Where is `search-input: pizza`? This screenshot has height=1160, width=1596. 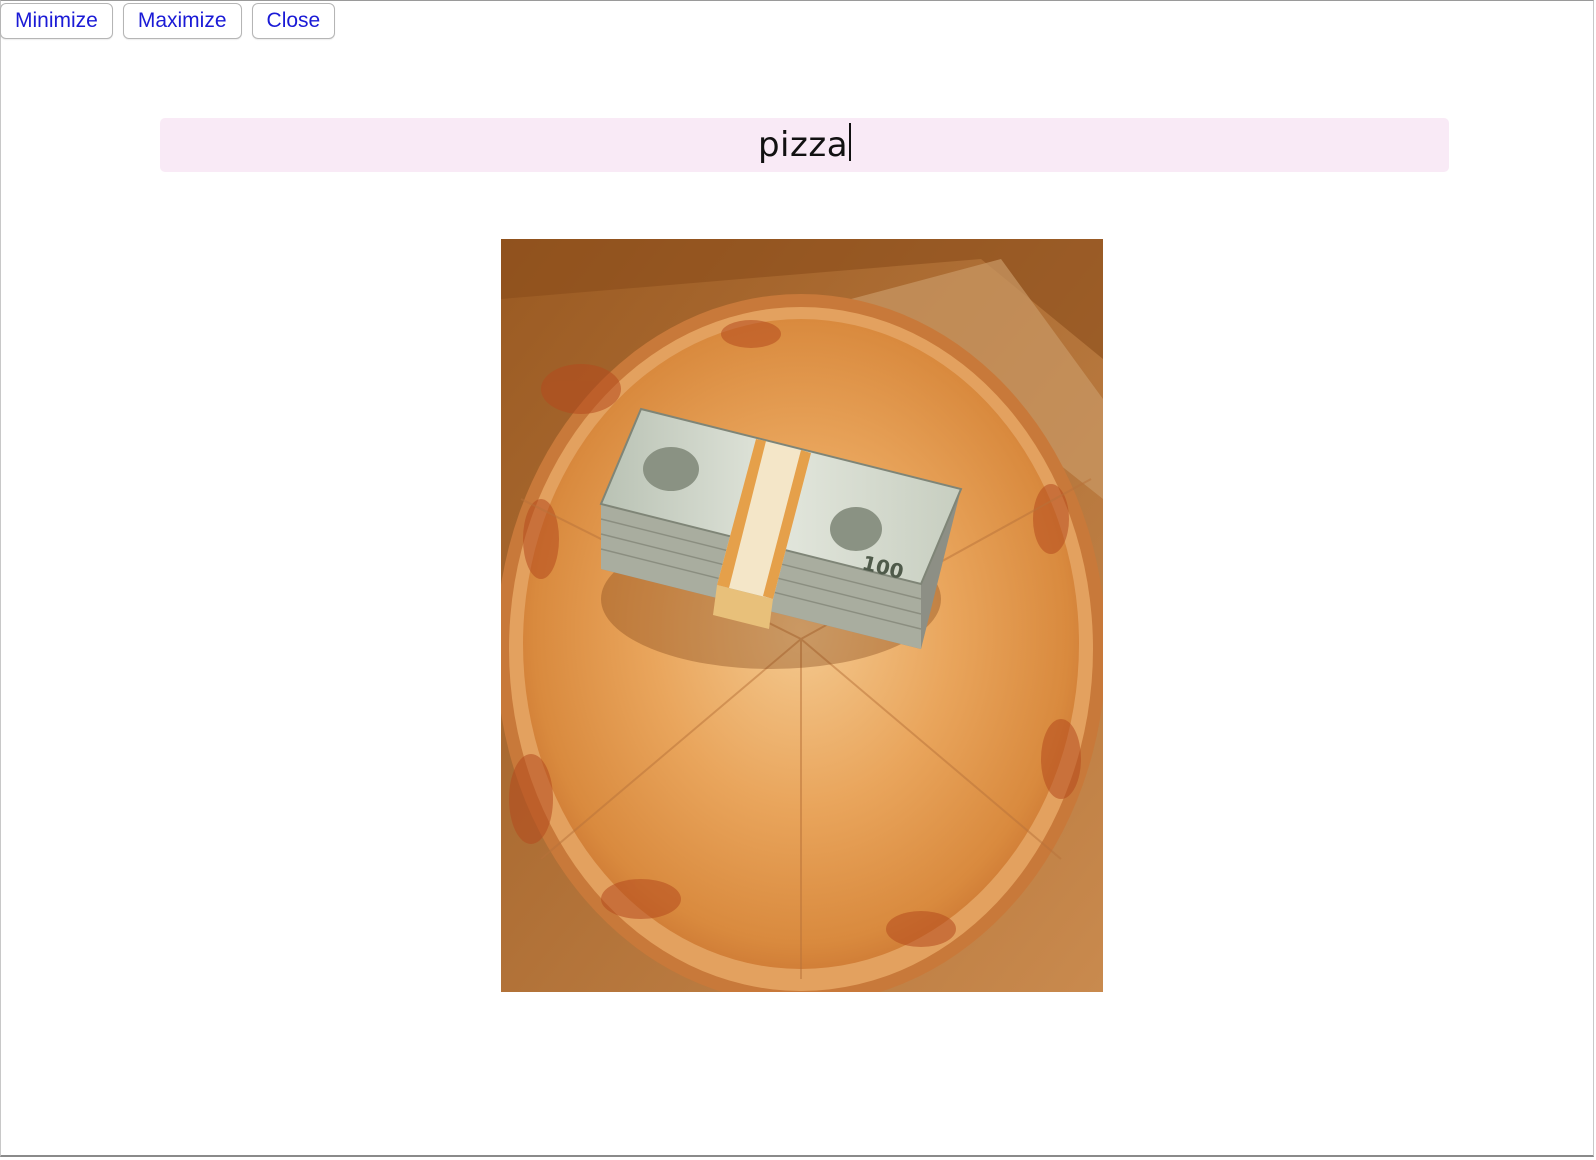 search-input: pizza is located at coordinates (804, 145).